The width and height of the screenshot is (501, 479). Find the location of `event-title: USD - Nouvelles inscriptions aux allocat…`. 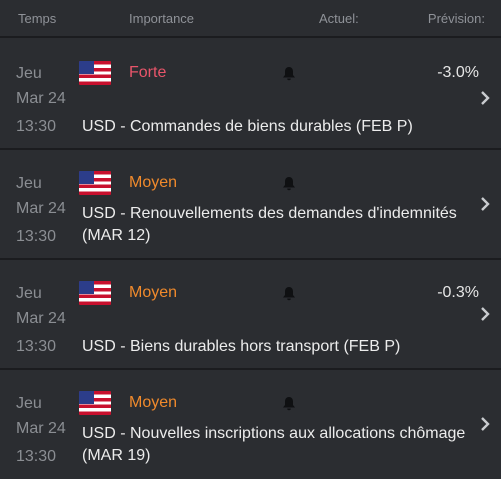

event-title: USD - Nouvelles inscriptions aux allocat… is located at coordinates (274, 444).